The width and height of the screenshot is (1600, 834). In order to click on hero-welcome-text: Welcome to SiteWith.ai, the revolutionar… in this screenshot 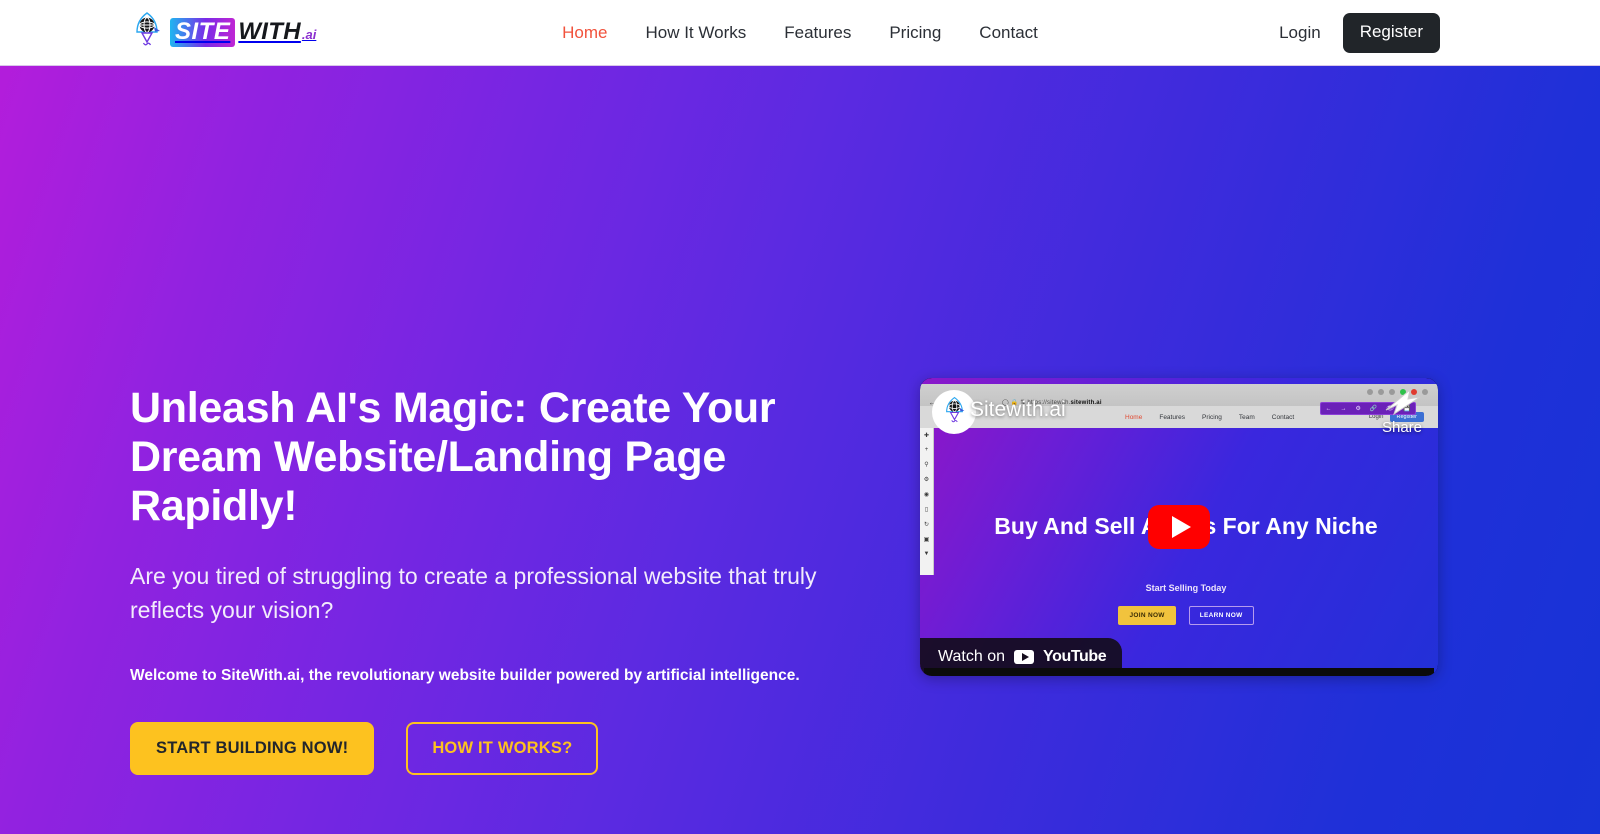, I will do `click(465, 676)`.